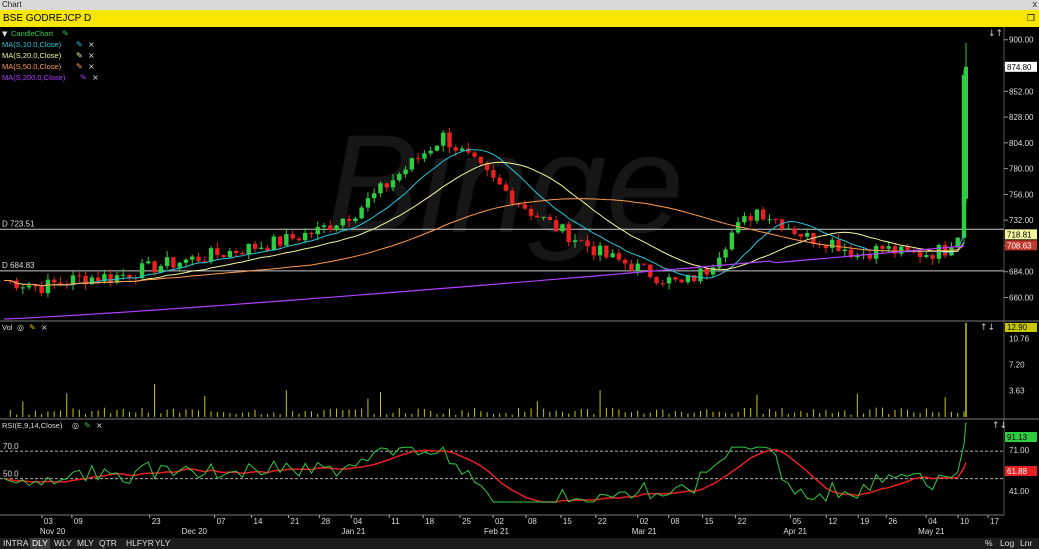  What do you see at coordinates (644, 531) in the screenshot?
I see `x-month-label: Mar 21` at bounding box center [644, 531].